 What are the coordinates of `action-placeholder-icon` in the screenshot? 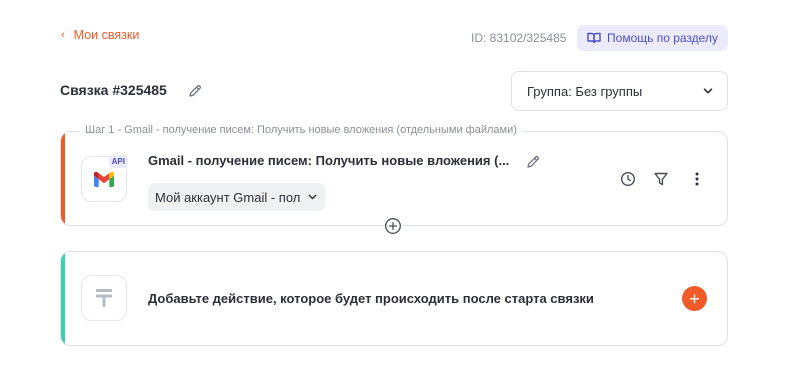 It's located at (104, 298).